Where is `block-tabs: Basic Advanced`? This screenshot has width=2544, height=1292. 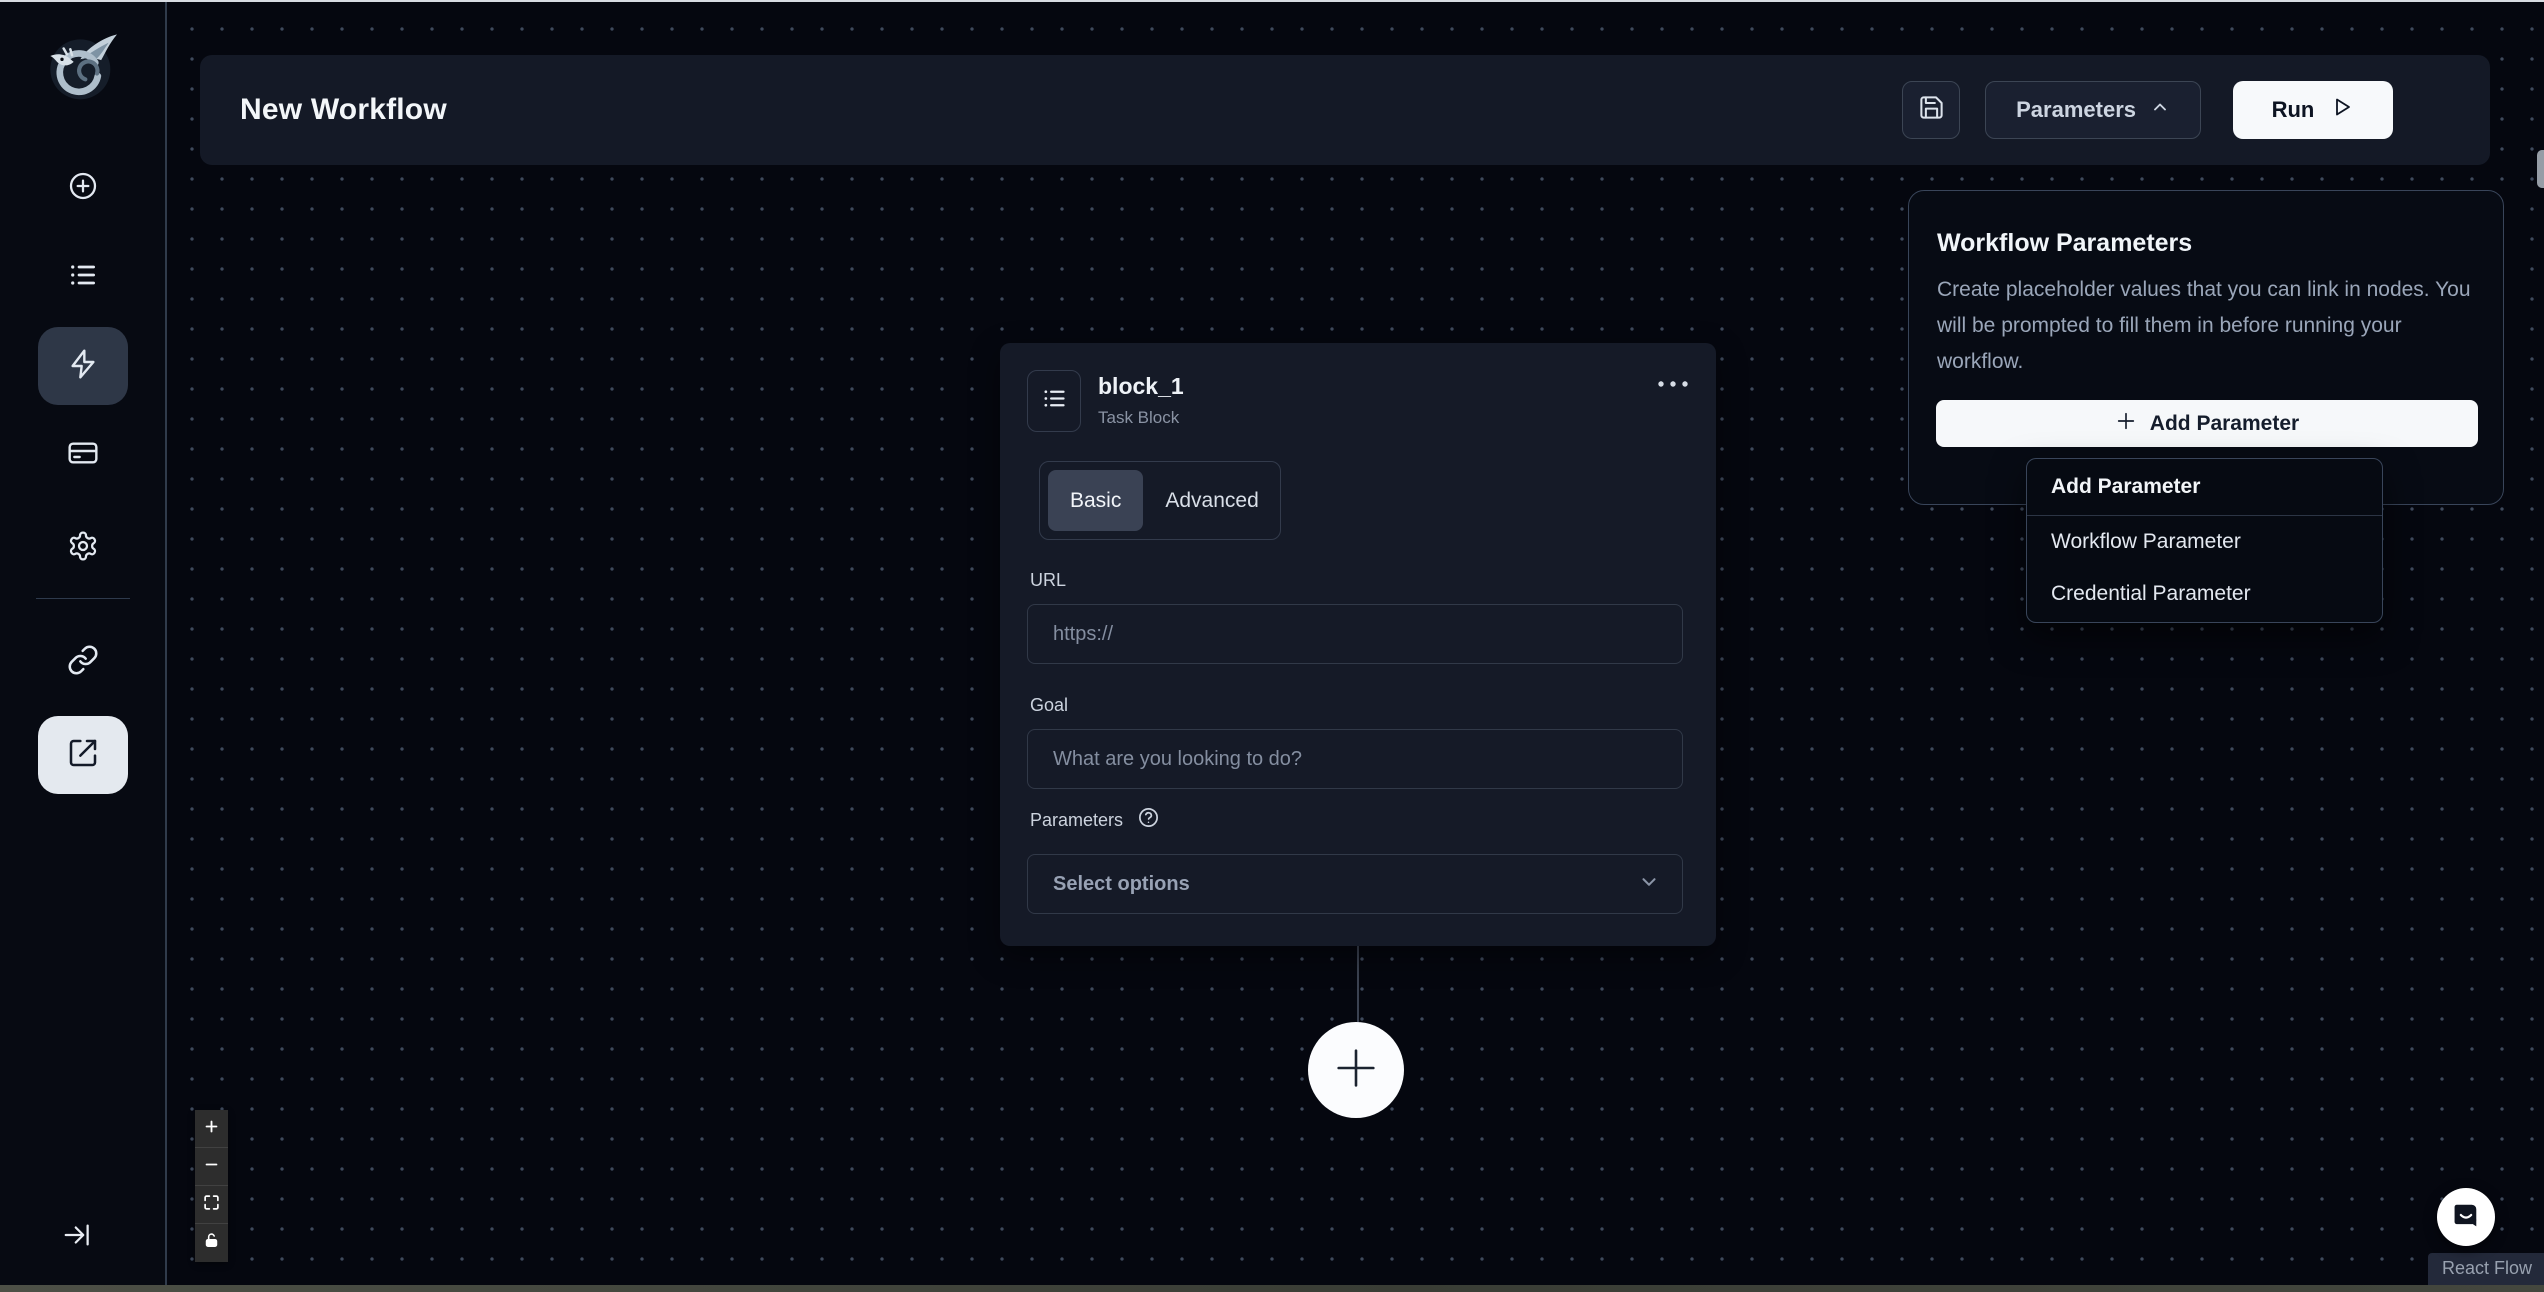
block-tabs: Basic Advanced is located at coordinates (1160, 500).